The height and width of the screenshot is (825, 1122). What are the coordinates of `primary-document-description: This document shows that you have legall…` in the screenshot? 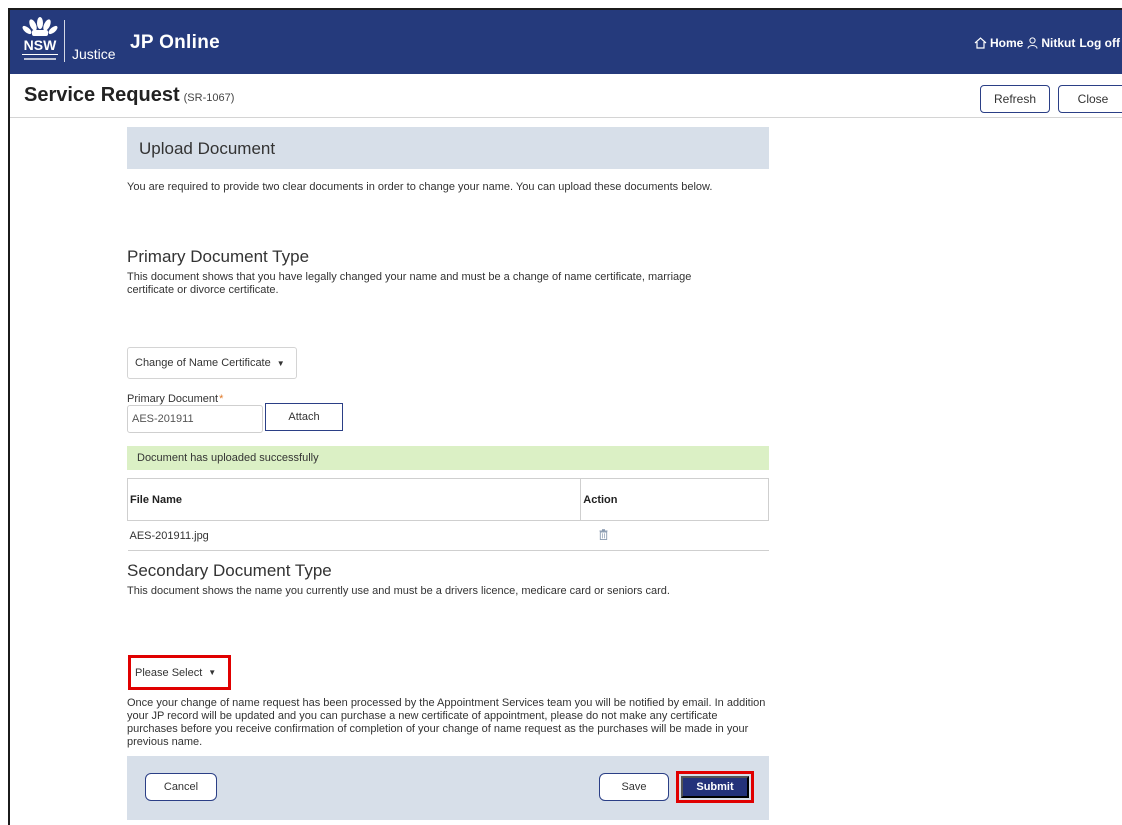 It's located at (409, 283).